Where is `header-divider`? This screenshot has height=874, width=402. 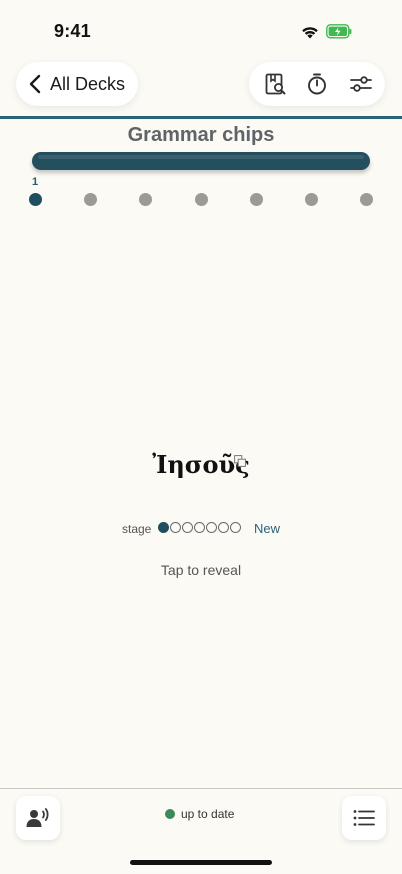
header-divider is located at coordinates (201, 117).